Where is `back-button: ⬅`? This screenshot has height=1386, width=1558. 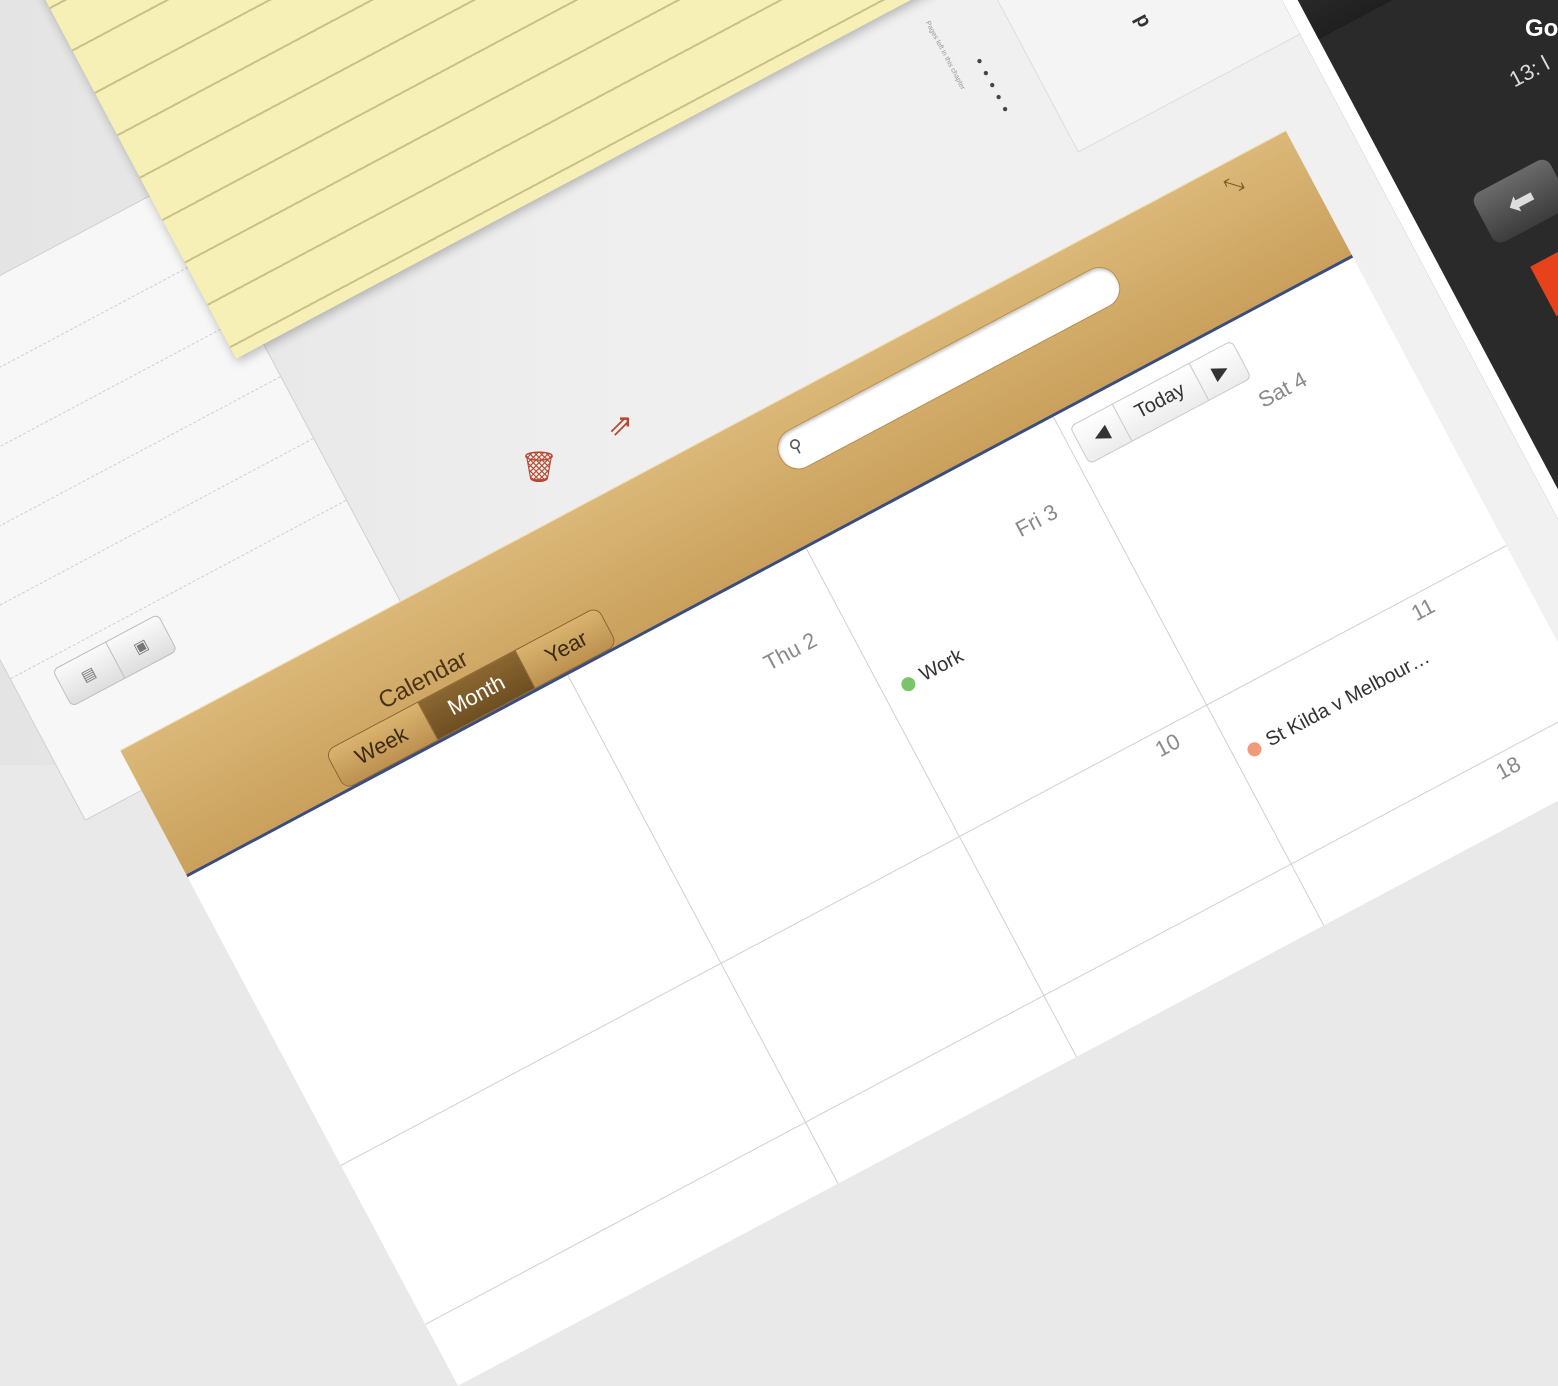
back-button: ⬅ is located at coordinates (1514, 201).